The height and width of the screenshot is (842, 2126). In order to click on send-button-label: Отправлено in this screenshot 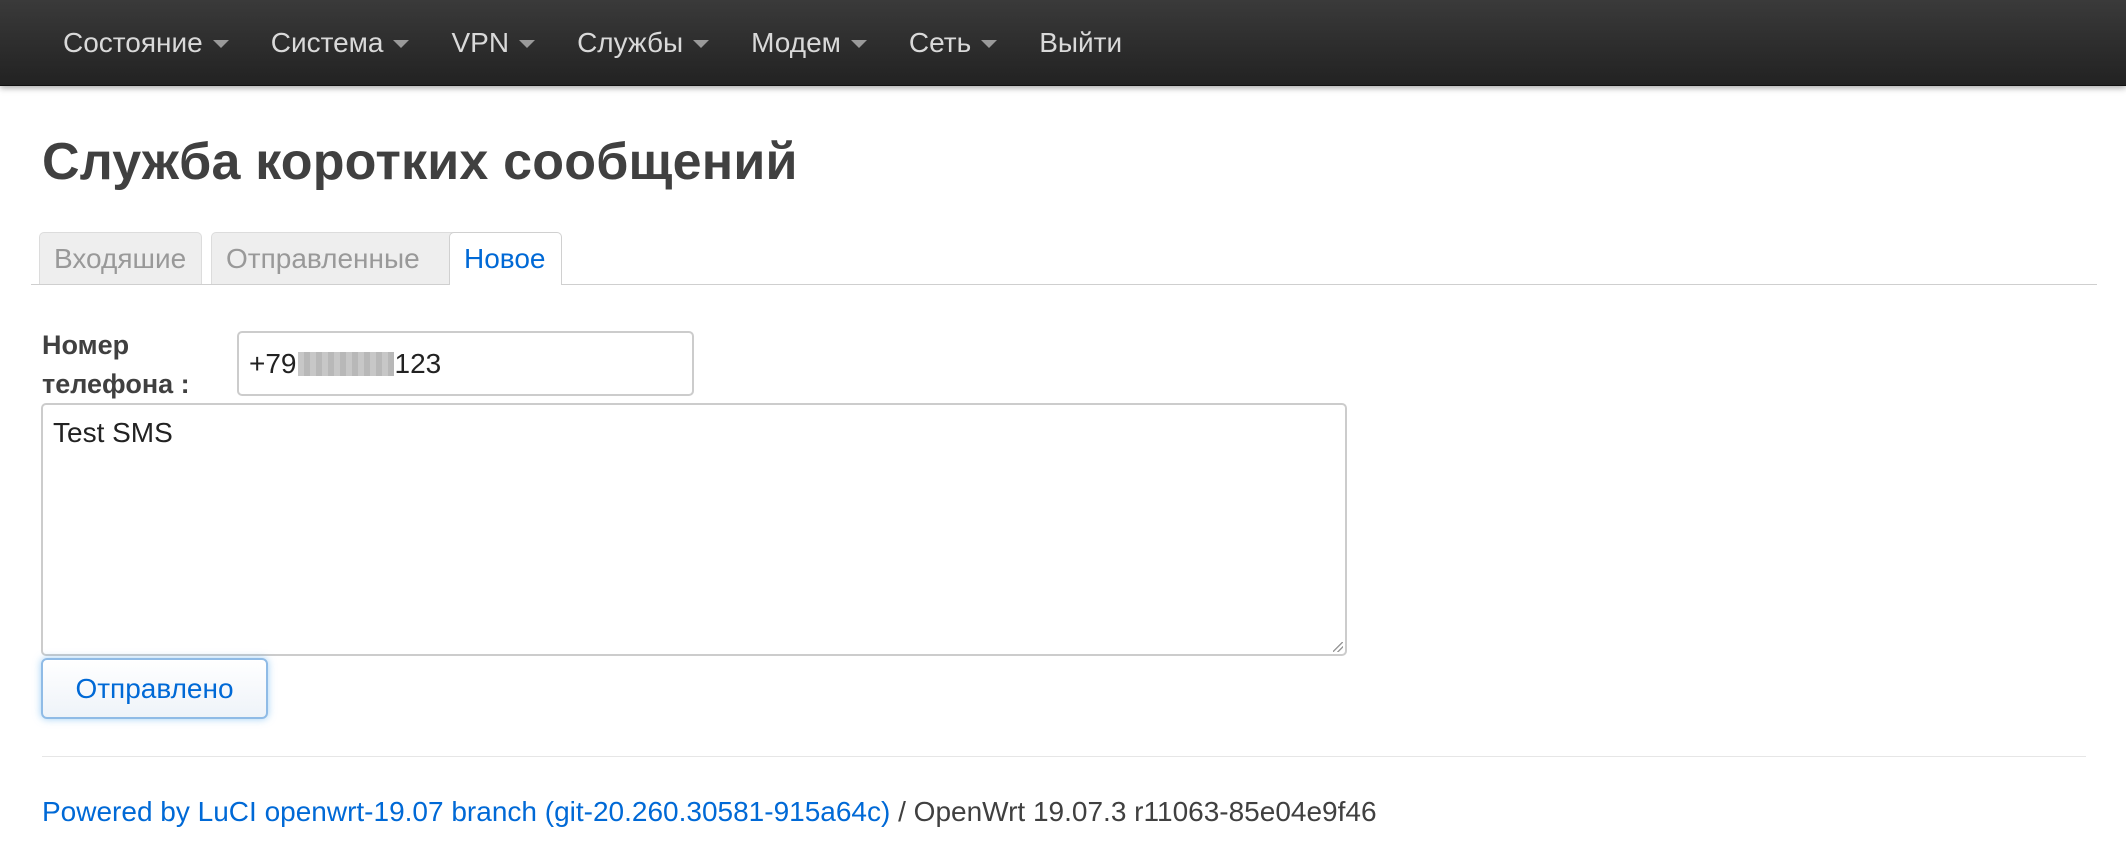, I will do `click(154, 688)`.